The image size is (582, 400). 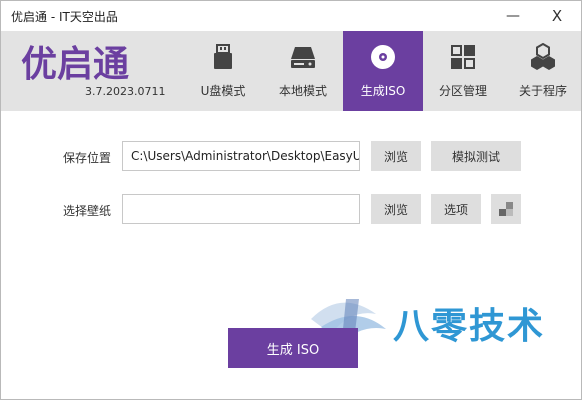 What do you see at coordinates (223, 71) in the screenshot?
I see `tab-usb-mode: U盘模式` at bounding box center [223, 71].